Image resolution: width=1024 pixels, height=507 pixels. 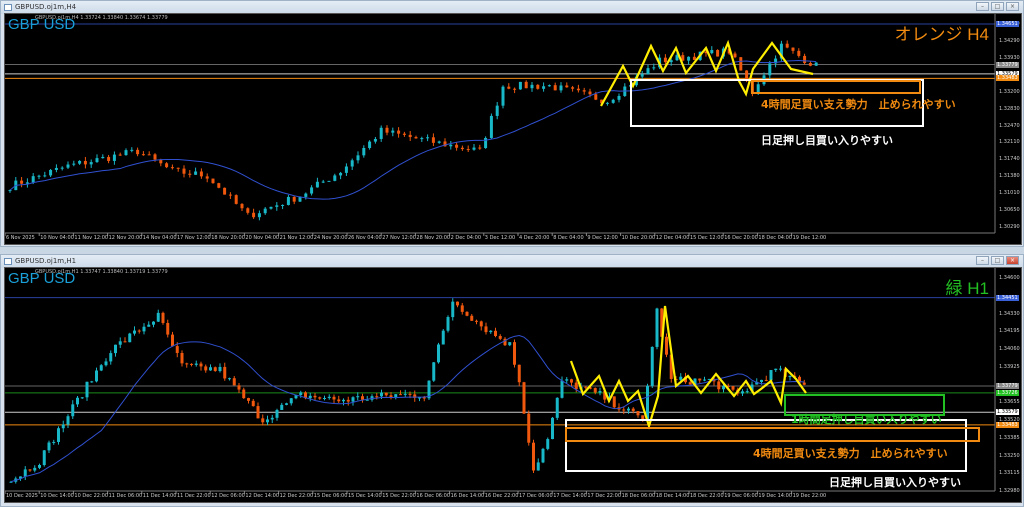 What do you see at coordinates (1009, 331) in the screenshot?
I see `price-axis-label: 1.34195` at bounding box center [1009, 331].